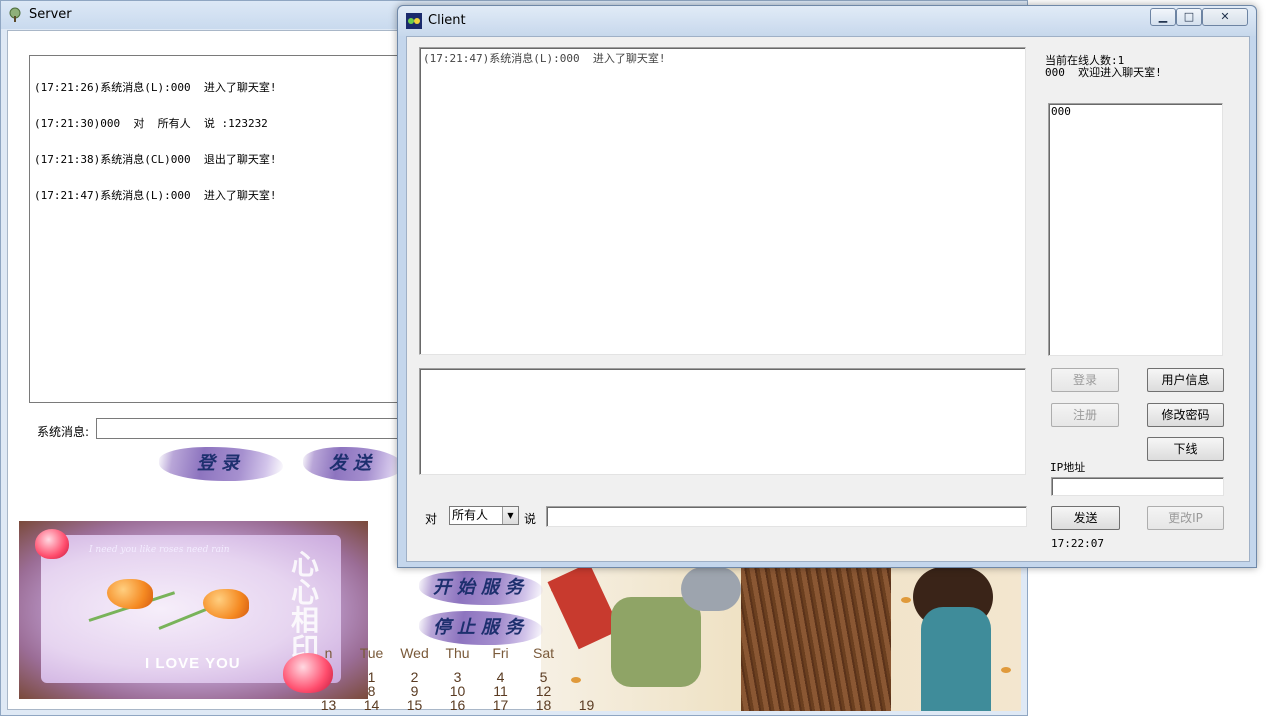 The height and width of the screenshot is (716, 1268). What do you see at coordinates (155, 159) in the screenshot?
I see `log-line: (17:21:38)系统消息(CL)000 退出了聊天室!` at bounding box center [155, 159].